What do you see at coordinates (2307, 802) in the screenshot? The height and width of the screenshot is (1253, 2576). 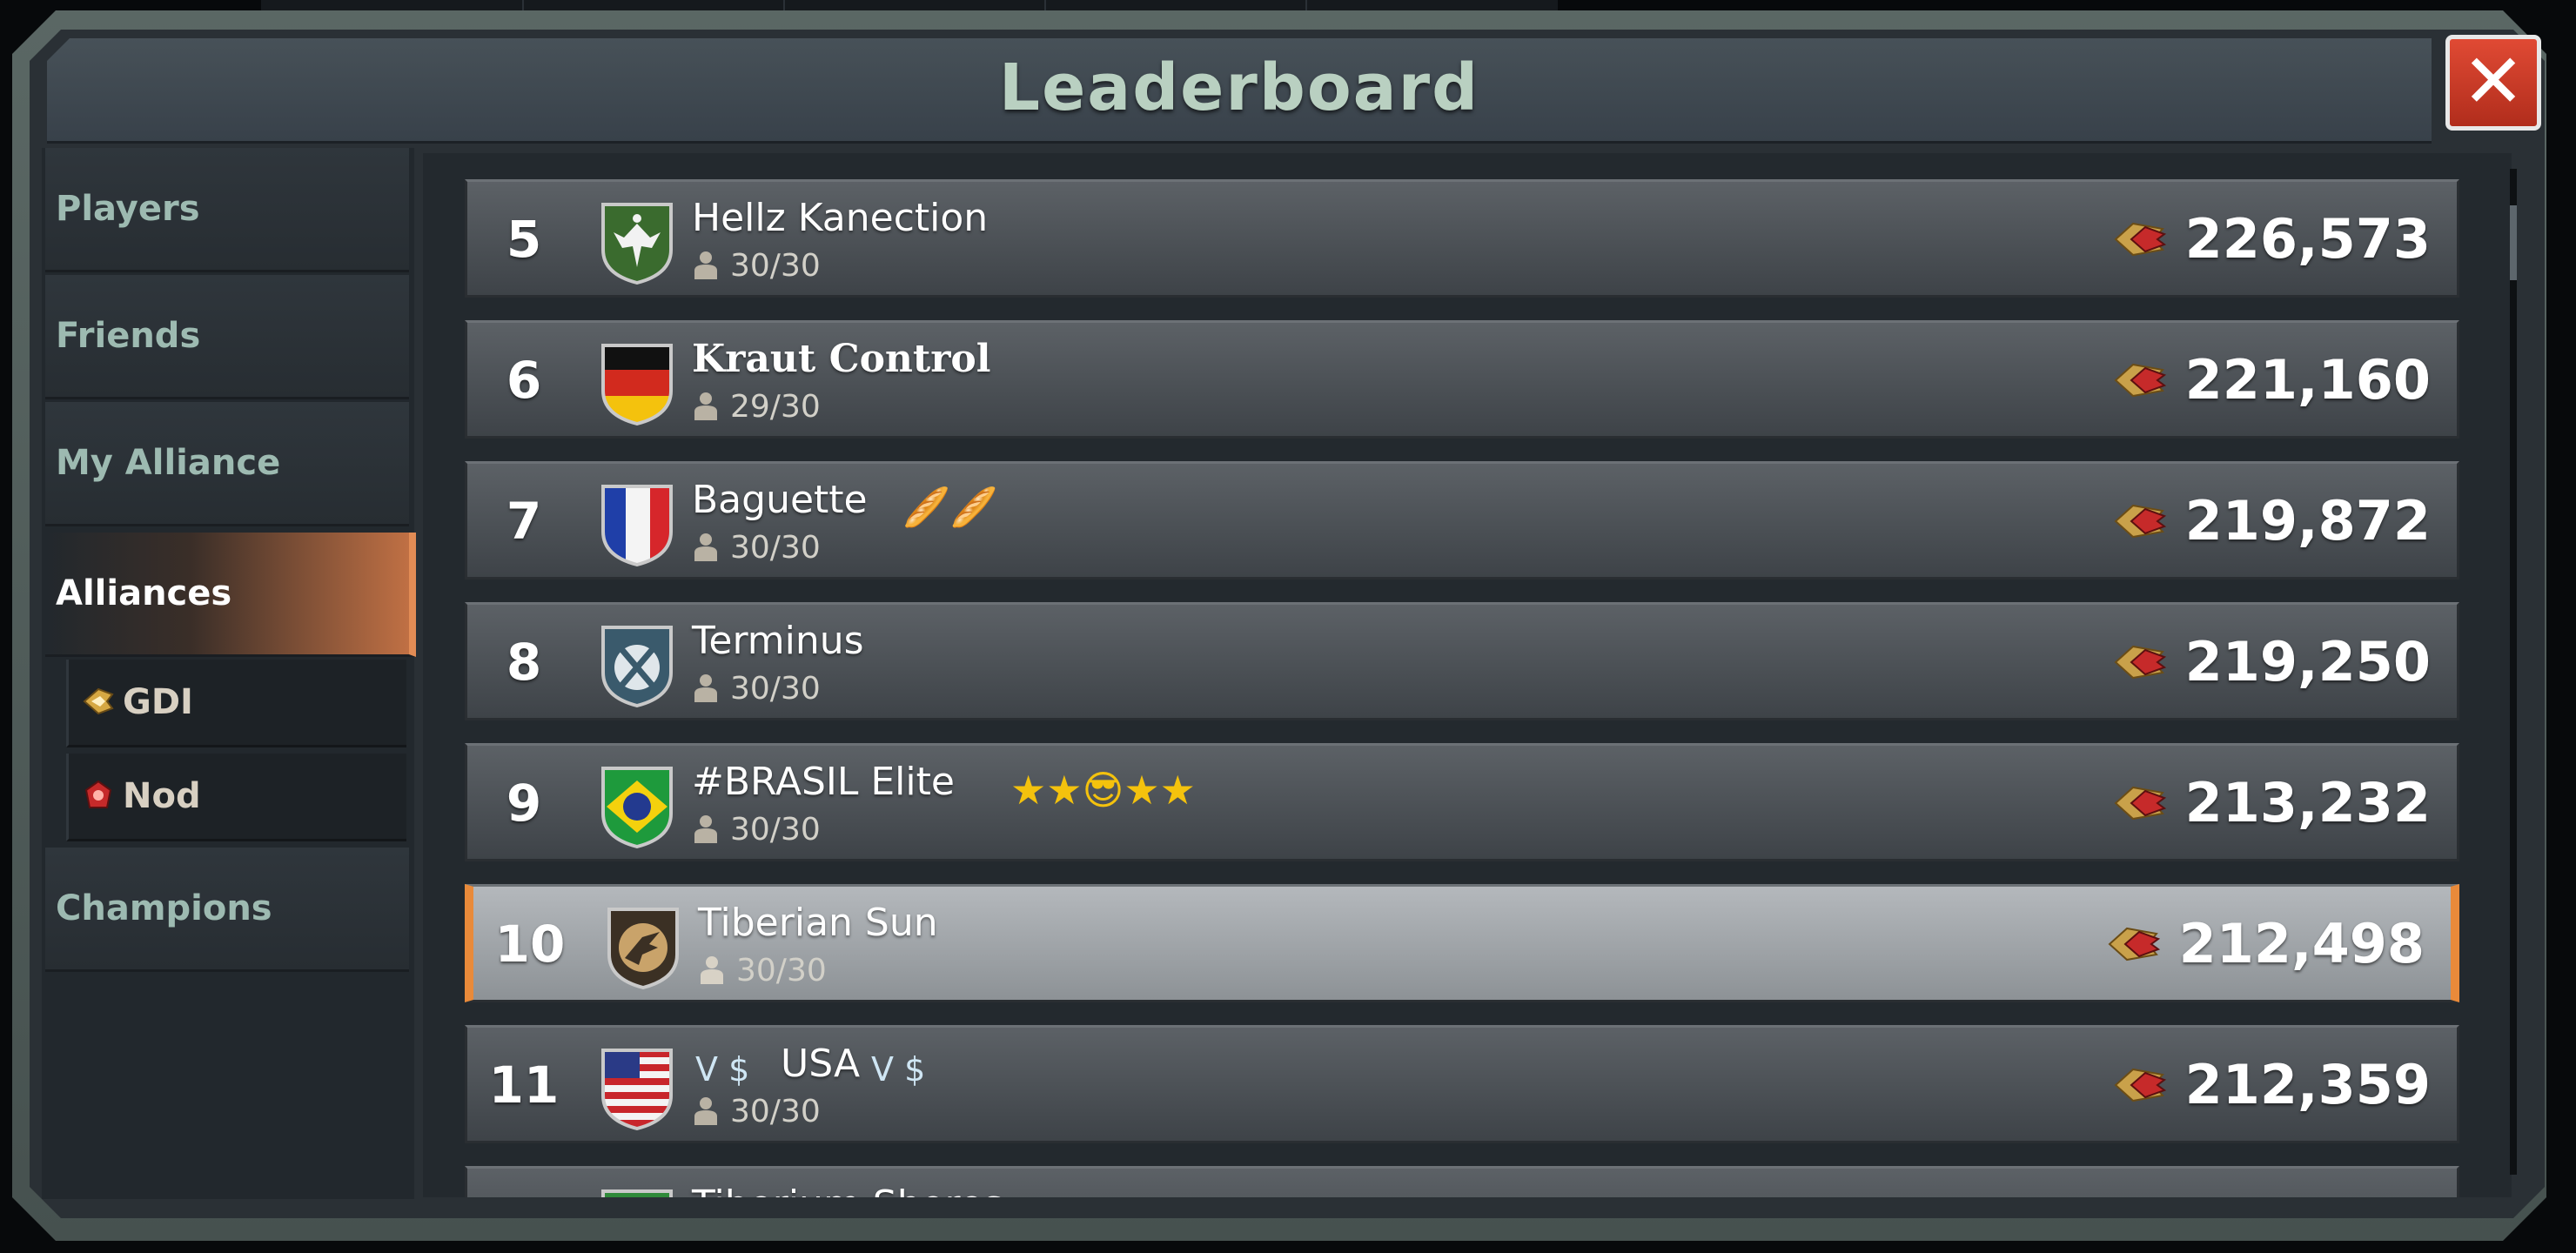 I see `alliance-score: 213,232` at bounding box center [2307, 802].